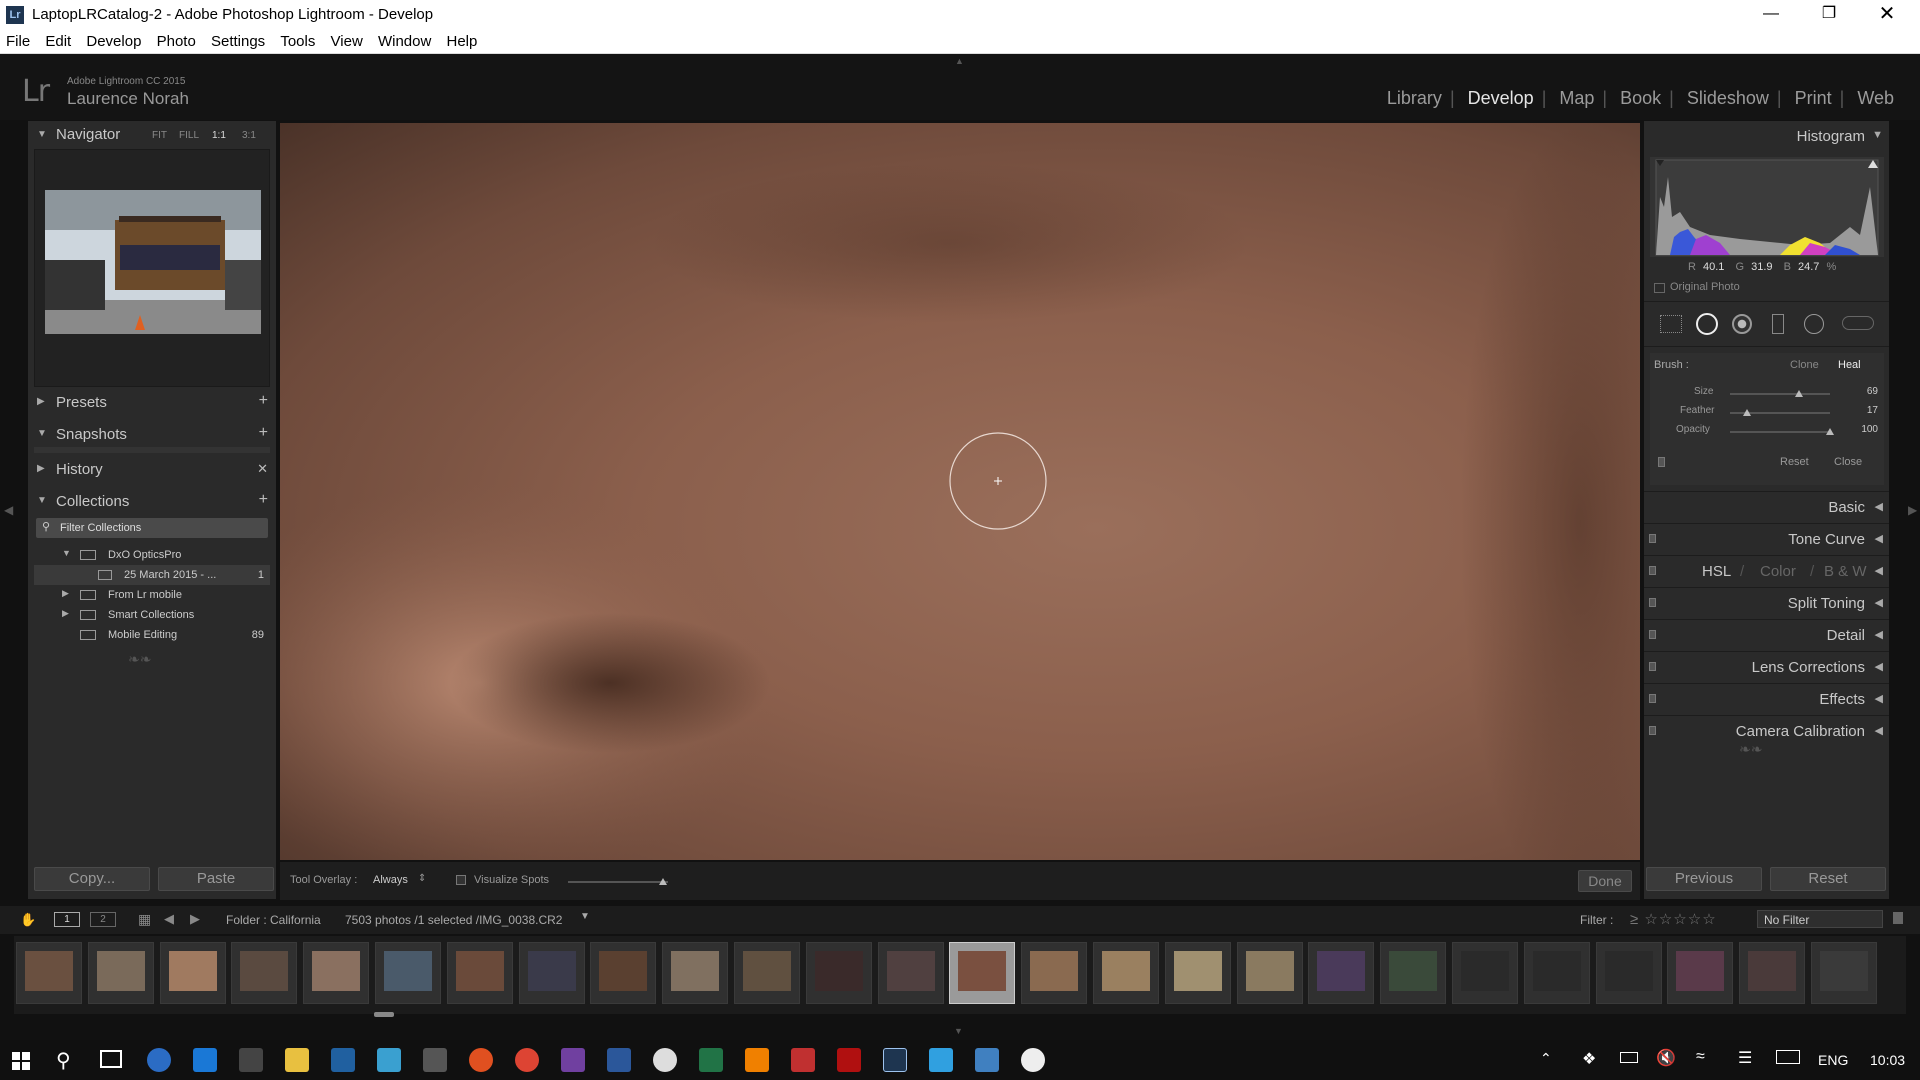  Describe the element at coordinates (251, 1060) in the screenshot. I see `store-icon` at that location.